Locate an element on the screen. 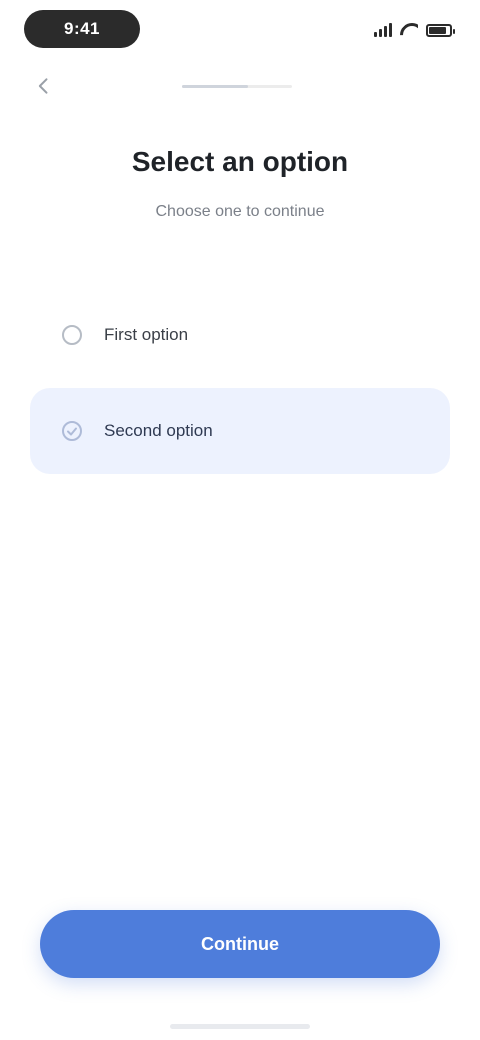 This screenshot has width=480, height=1040. page-subtitle: Choose one to continue is located at coordinates (240, 211).